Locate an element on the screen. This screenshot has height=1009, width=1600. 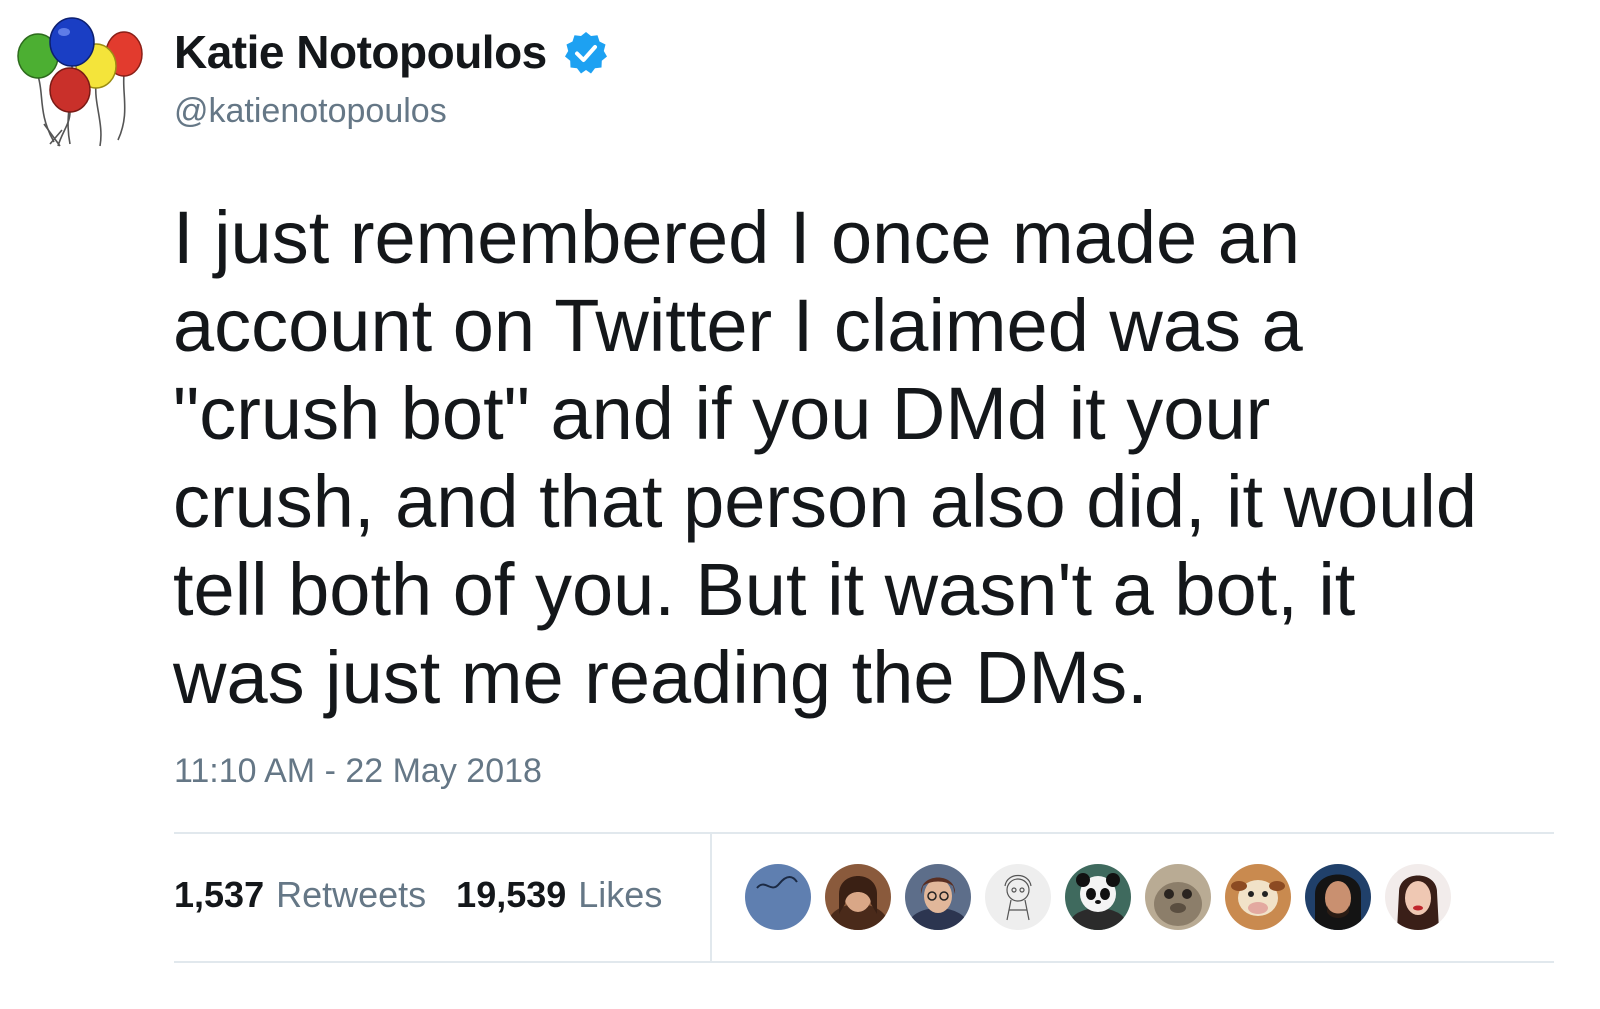
likers-avatar-list is located at coordinates (1105, 897).